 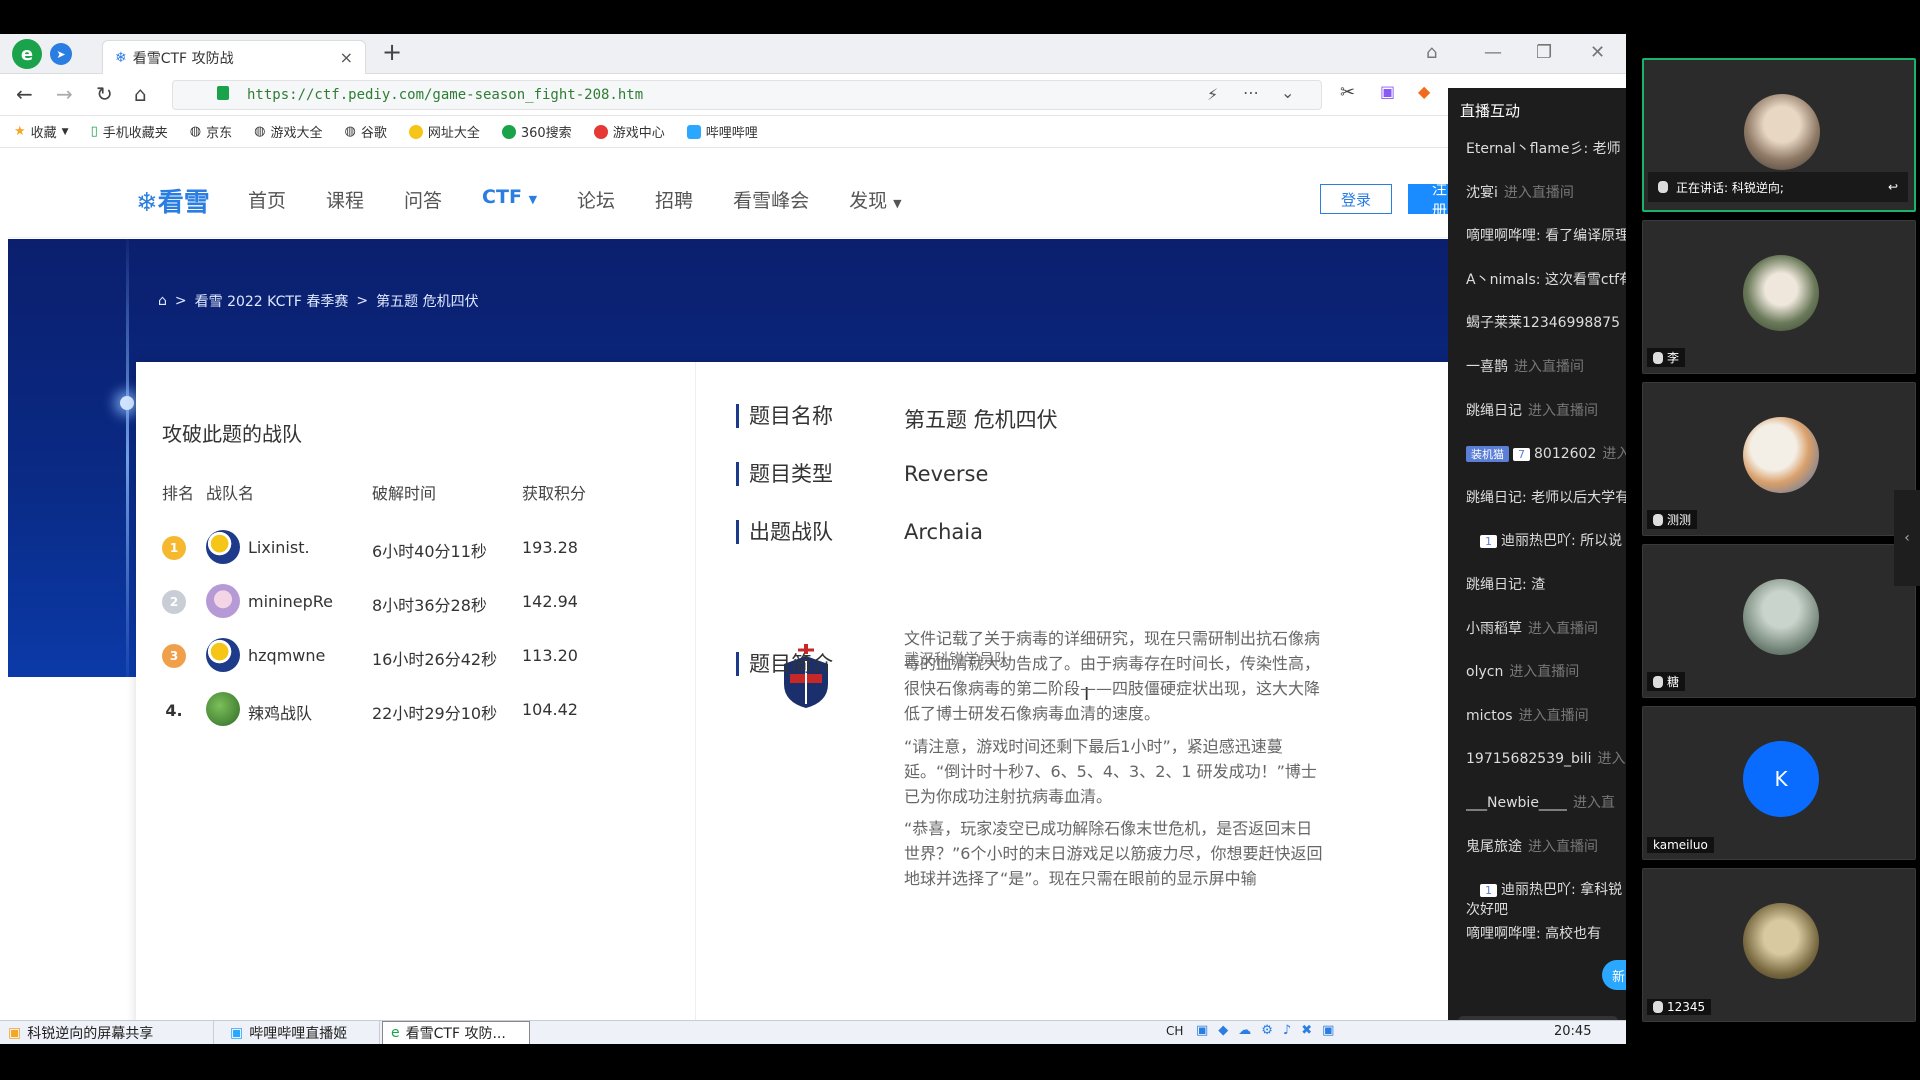 I want to click on chat-message: 跳绳日记: 老师以后大学有, so click(x=1546, y=497).